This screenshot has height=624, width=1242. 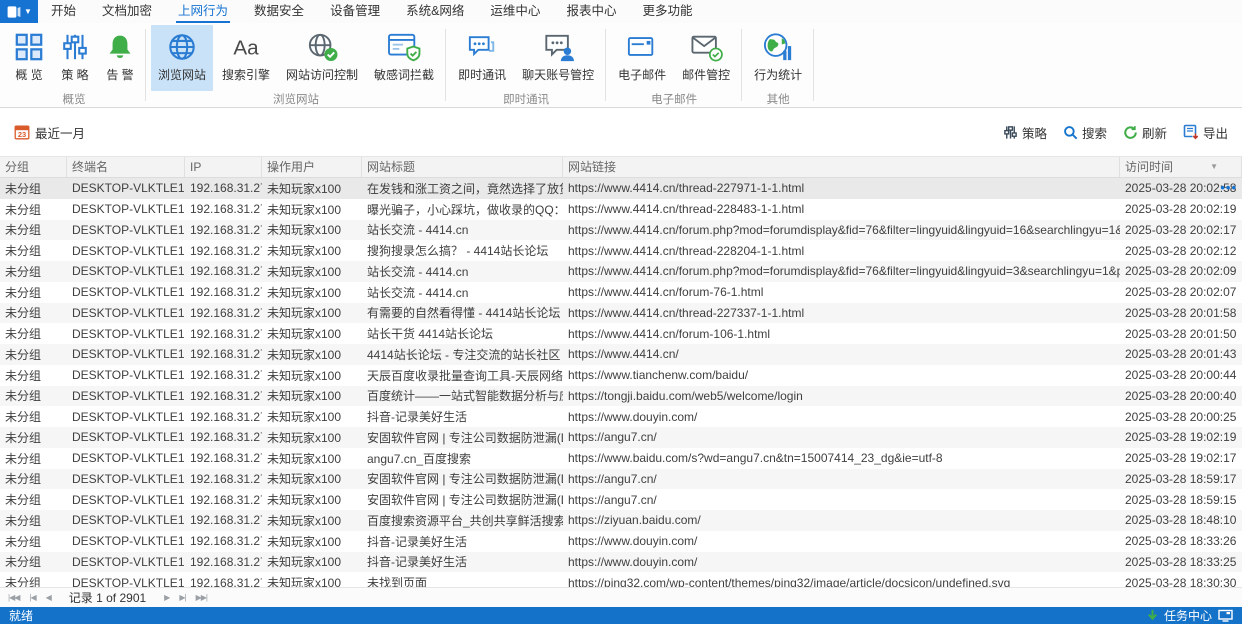 I want to click on app-menu-button: ▼, so click(x=19, y=11).